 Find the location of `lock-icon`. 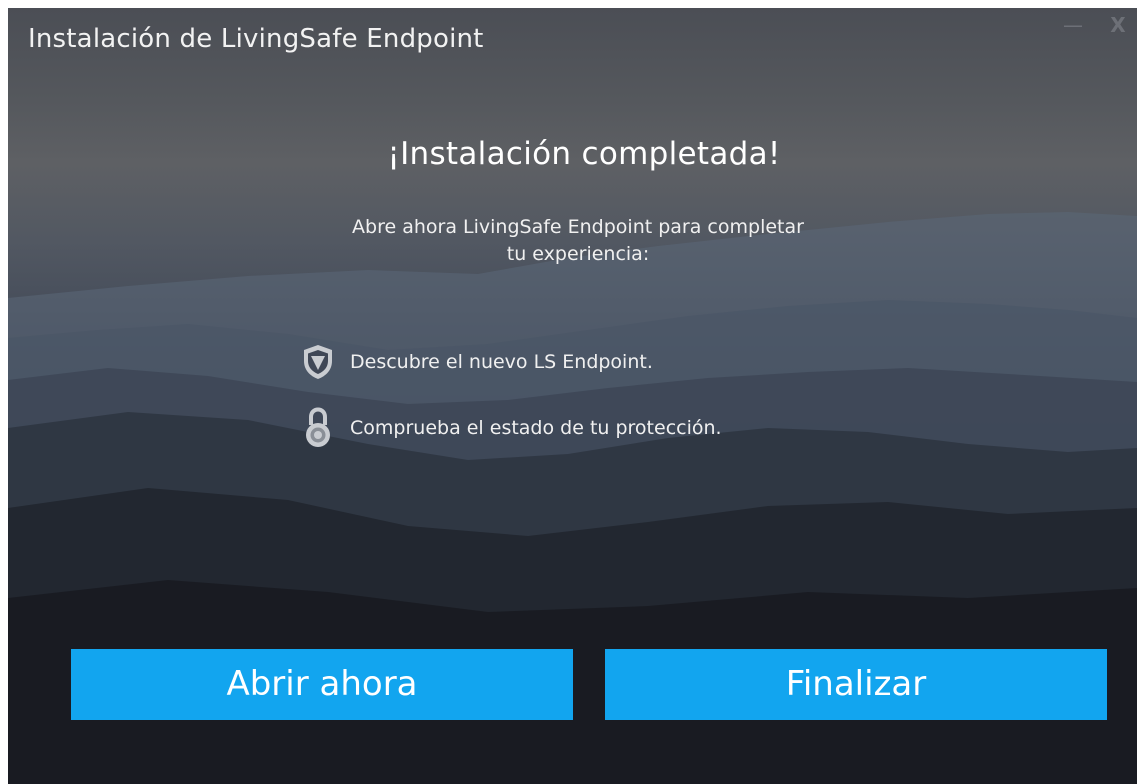

lock-icon is located at coordinates (318, 427).